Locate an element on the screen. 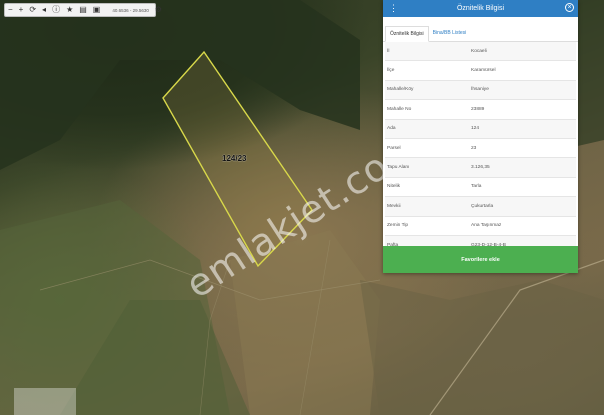 This screenshot has height=415, width=604. row-label: Nitelik is located at coordinates (394, 187).